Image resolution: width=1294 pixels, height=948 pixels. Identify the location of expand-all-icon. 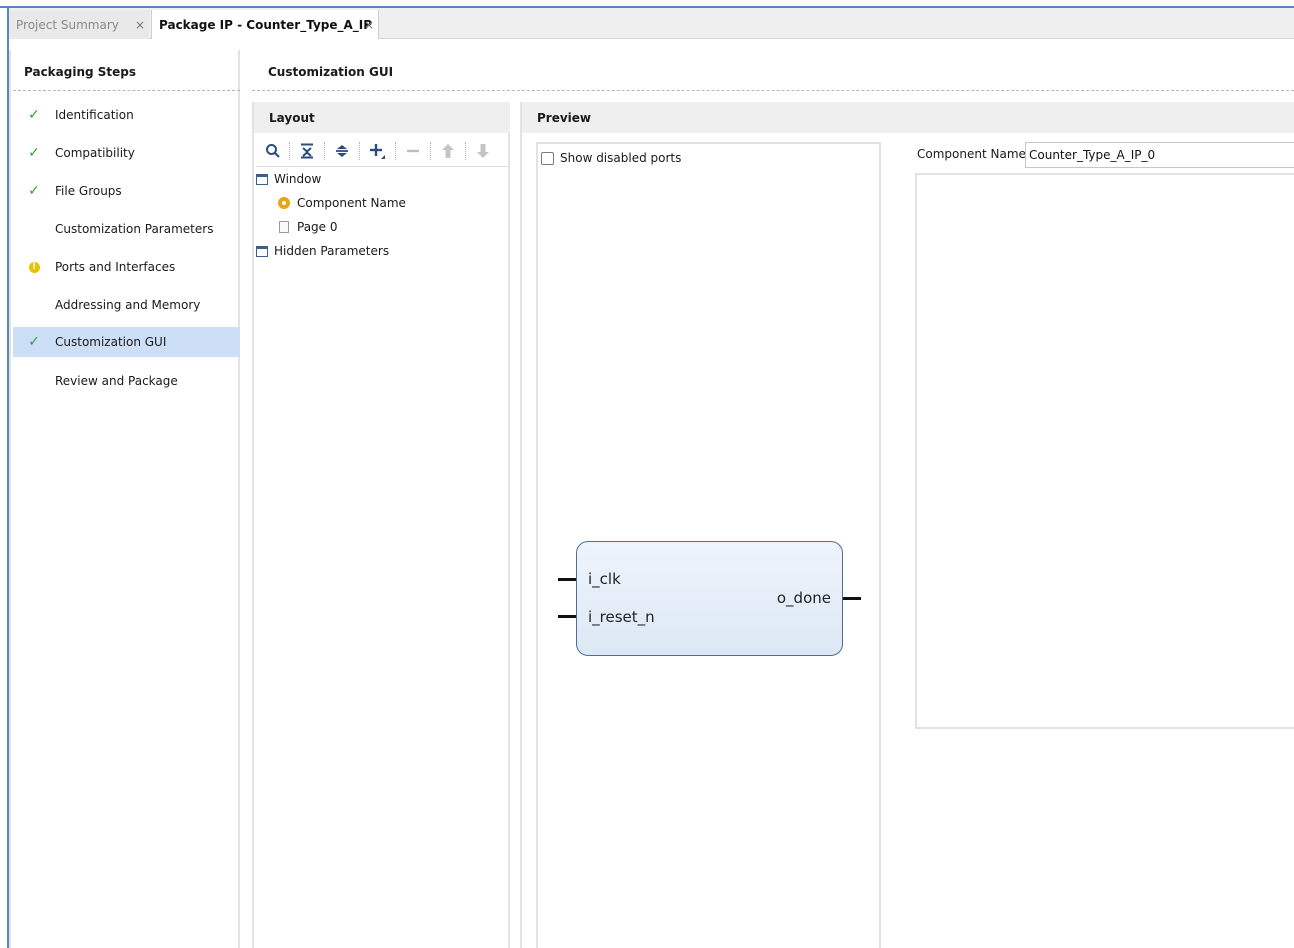
(342, 151).